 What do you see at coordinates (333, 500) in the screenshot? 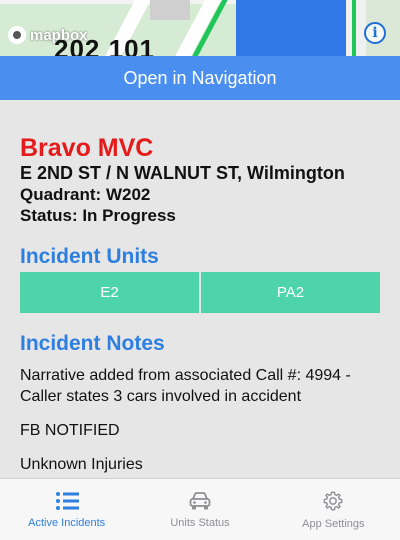
I see `gear-icon` at bounding box center [333, 500].